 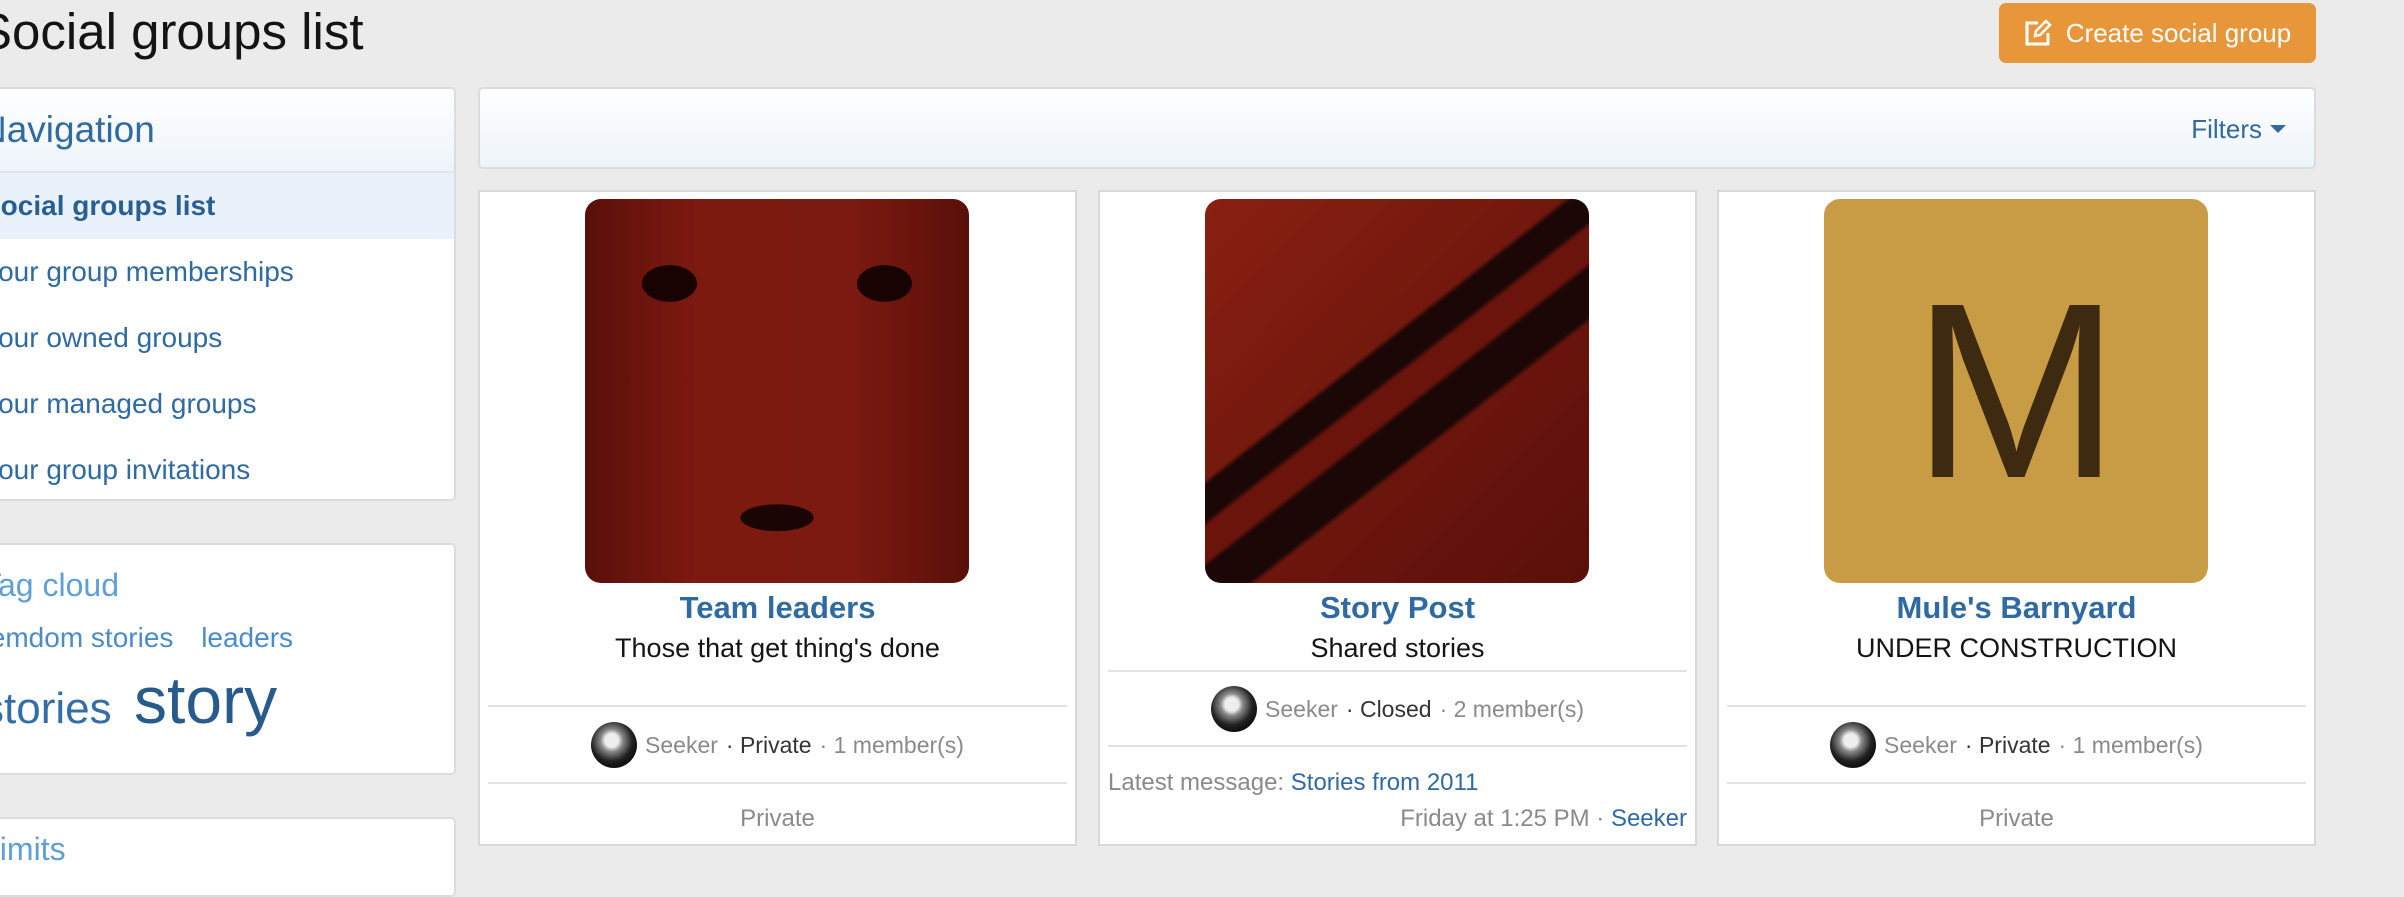 I want to click on latest-message-author: Seeker, so click(x=1649, y=818).